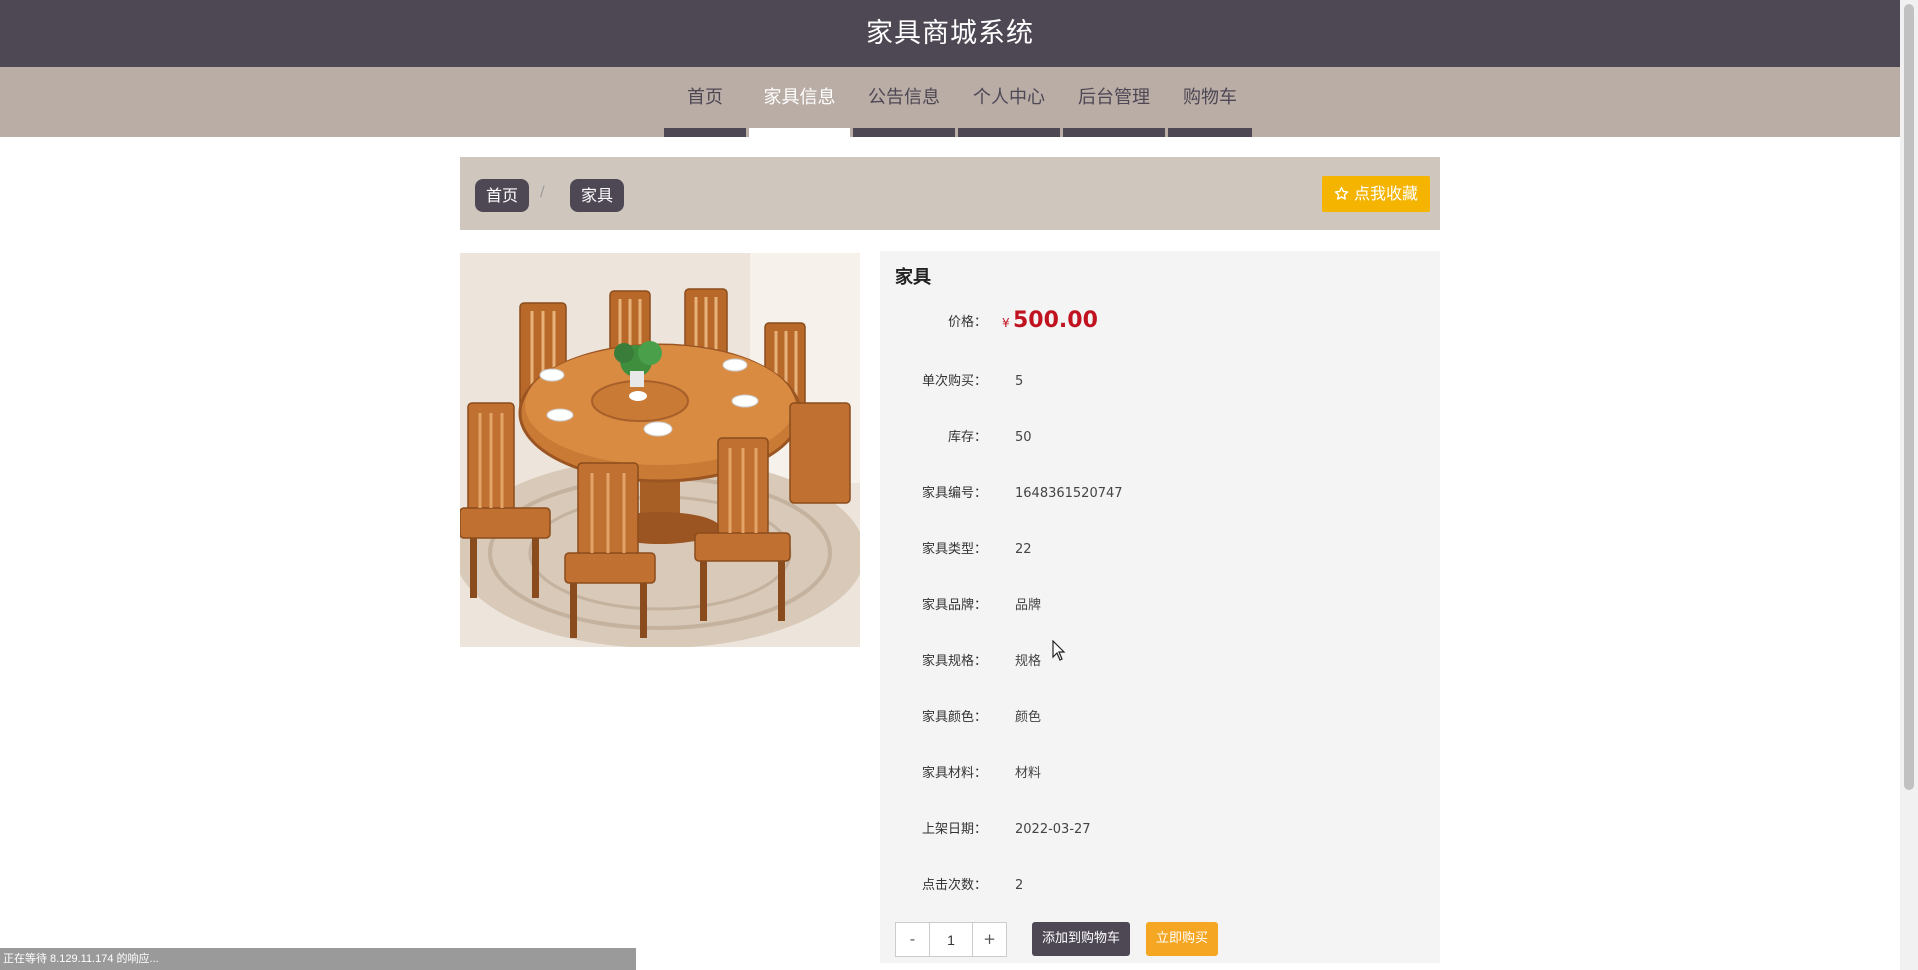 This screenshot has height=970, width=1918. I want to click on site-title: 家具商城系统, so click(950, 33).